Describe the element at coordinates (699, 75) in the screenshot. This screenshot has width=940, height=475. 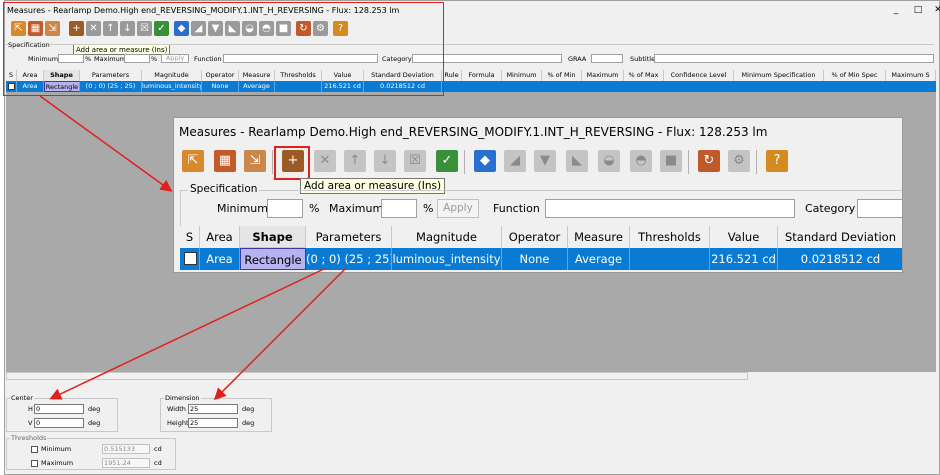
I see `col-confidence: Confidence Level` at that location.